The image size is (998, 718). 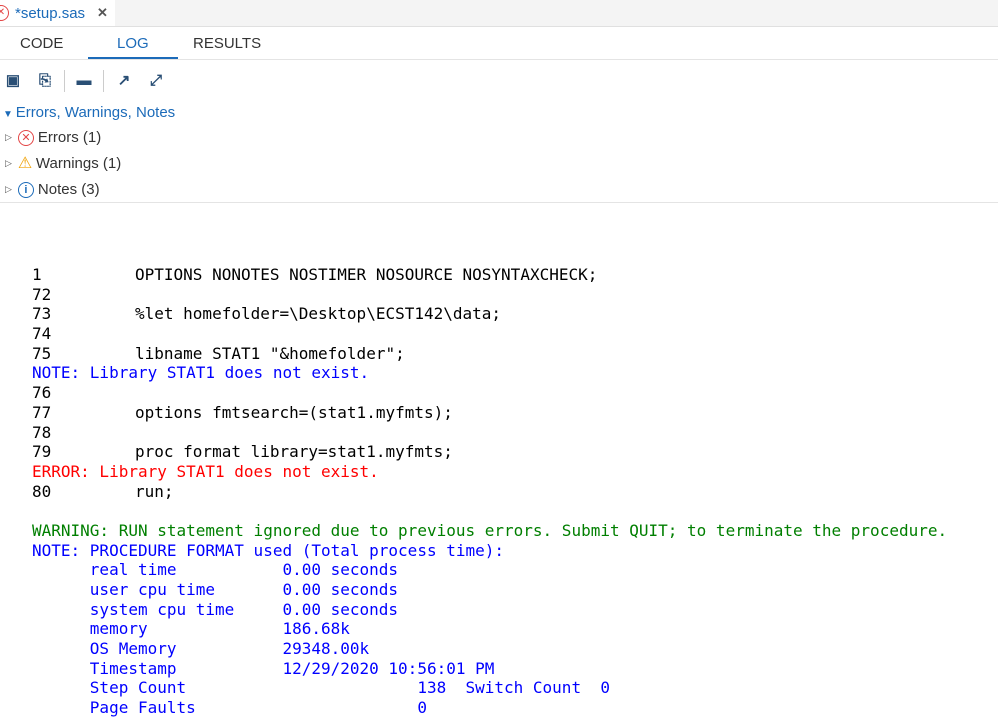 What do you see at coordinates (25, 189) in the screenshot?
I see `info-icon: i` at bounding box center [25, 189].